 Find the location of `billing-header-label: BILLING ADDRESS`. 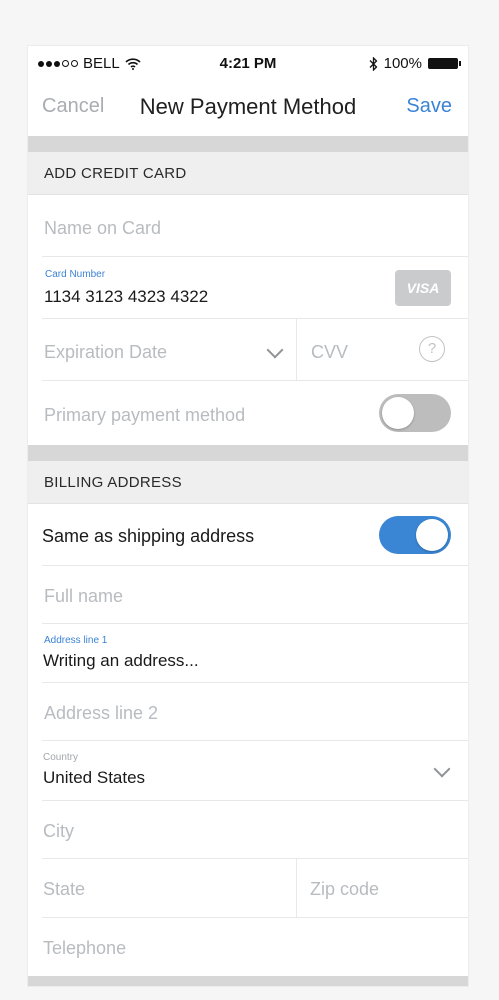

billing-header-label: BILLING ADDRESS is located at coordinates (113, 482).